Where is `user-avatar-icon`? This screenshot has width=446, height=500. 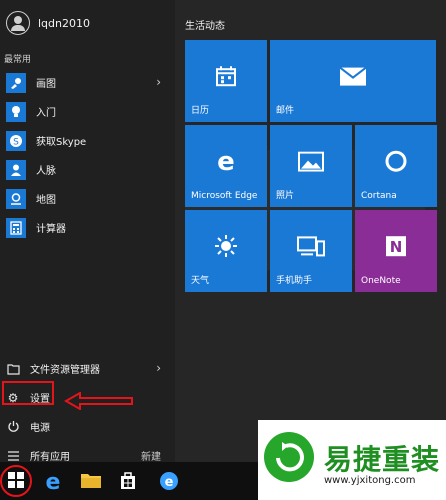 user-avatar-icon is located at coordinates (18, 23).